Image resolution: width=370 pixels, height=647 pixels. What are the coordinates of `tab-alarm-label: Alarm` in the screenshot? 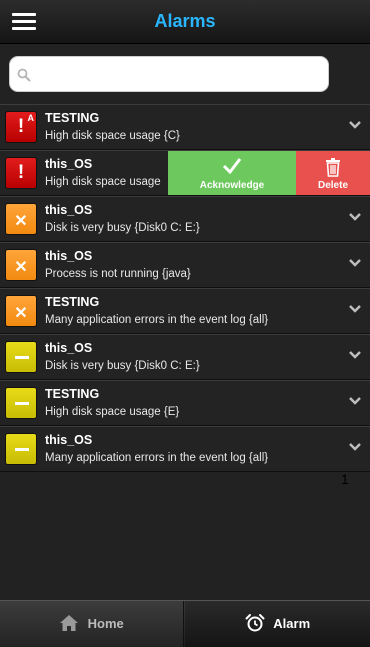 It's located at (292, 623).